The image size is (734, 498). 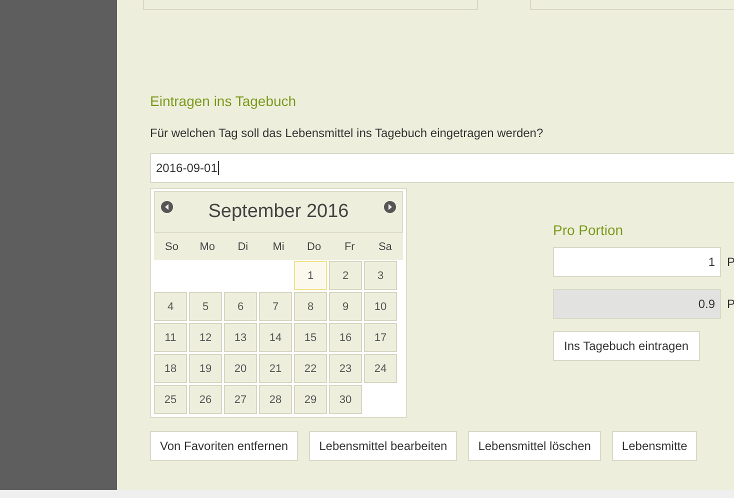 What do you see at coordinates (240, 399) in the screenshot?
I see `calendar-day: 27` at bounding box center [240, 399].